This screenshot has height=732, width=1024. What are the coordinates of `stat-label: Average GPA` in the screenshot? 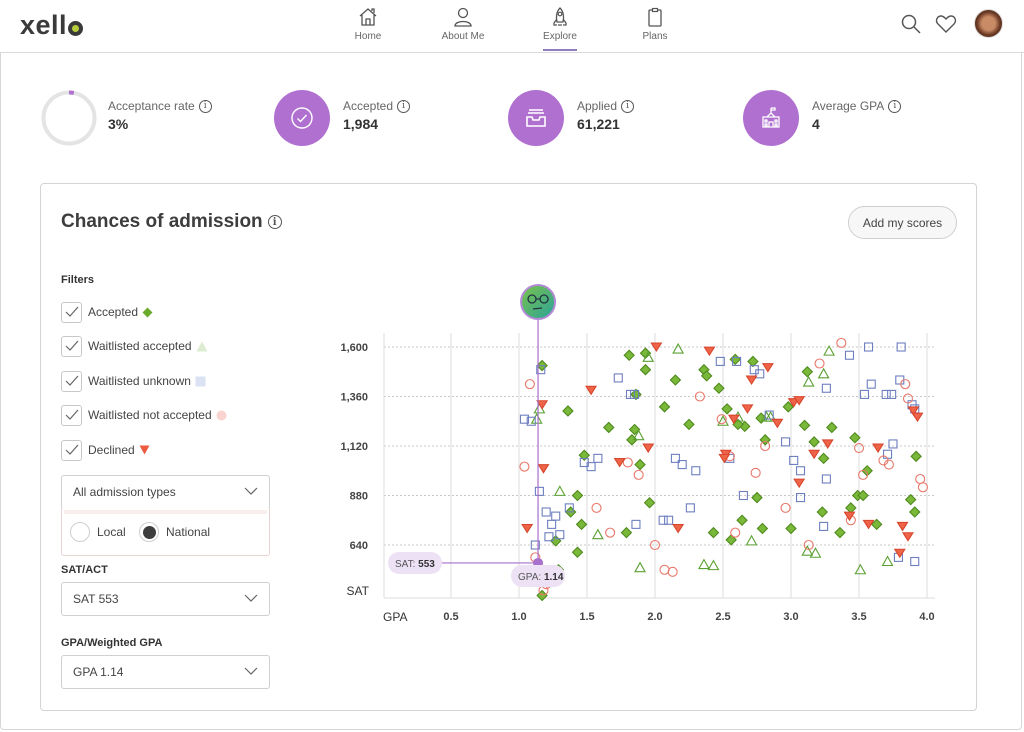 It's located at (848, 106).